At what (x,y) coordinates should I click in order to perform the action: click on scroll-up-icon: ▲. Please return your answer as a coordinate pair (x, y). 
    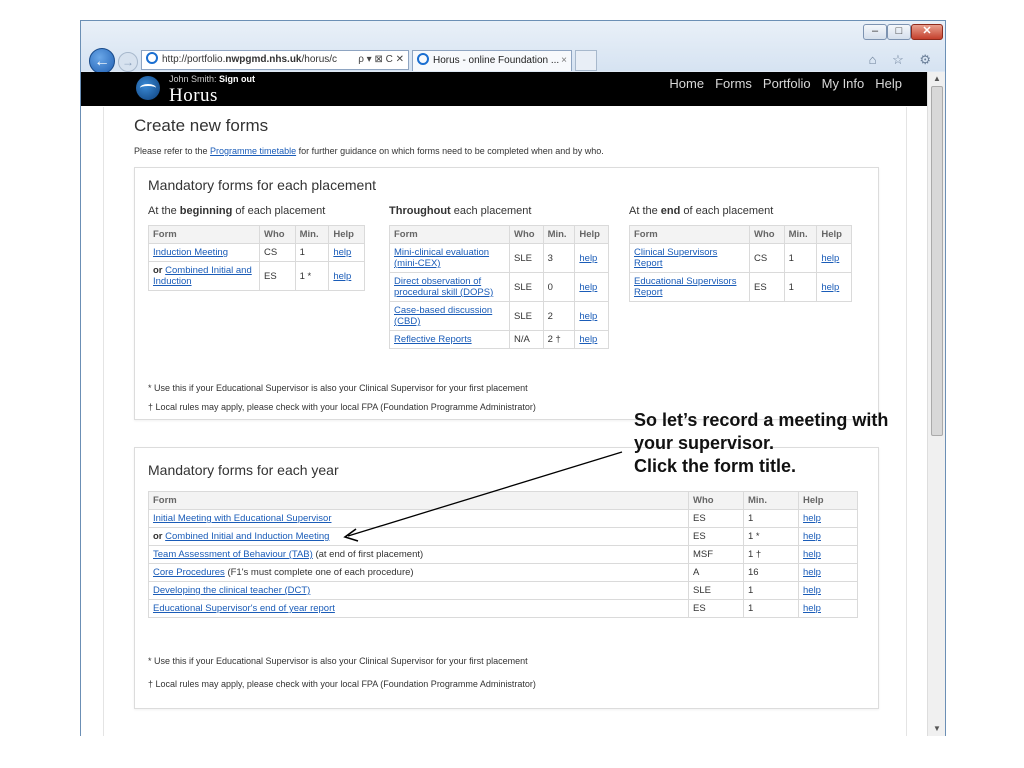
    Looking at the image, I should click on (937, 79).